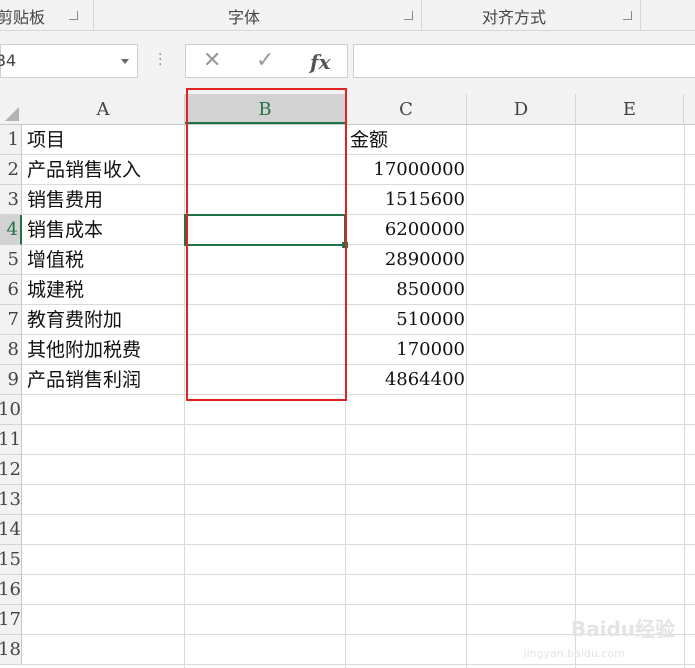  Describe the element at coordinates (524, 61) in the screenshot. I see `formula-input` at that location.